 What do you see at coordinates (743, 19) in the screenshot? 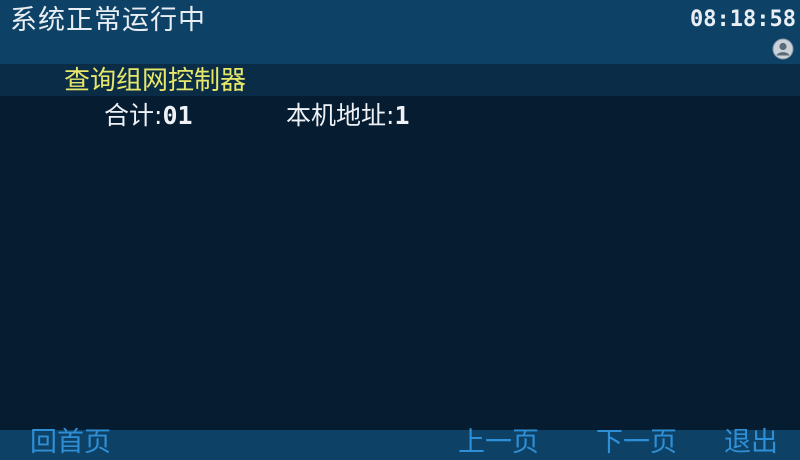
I see `clock: 08:18:58` at bounding box center [743, 19].